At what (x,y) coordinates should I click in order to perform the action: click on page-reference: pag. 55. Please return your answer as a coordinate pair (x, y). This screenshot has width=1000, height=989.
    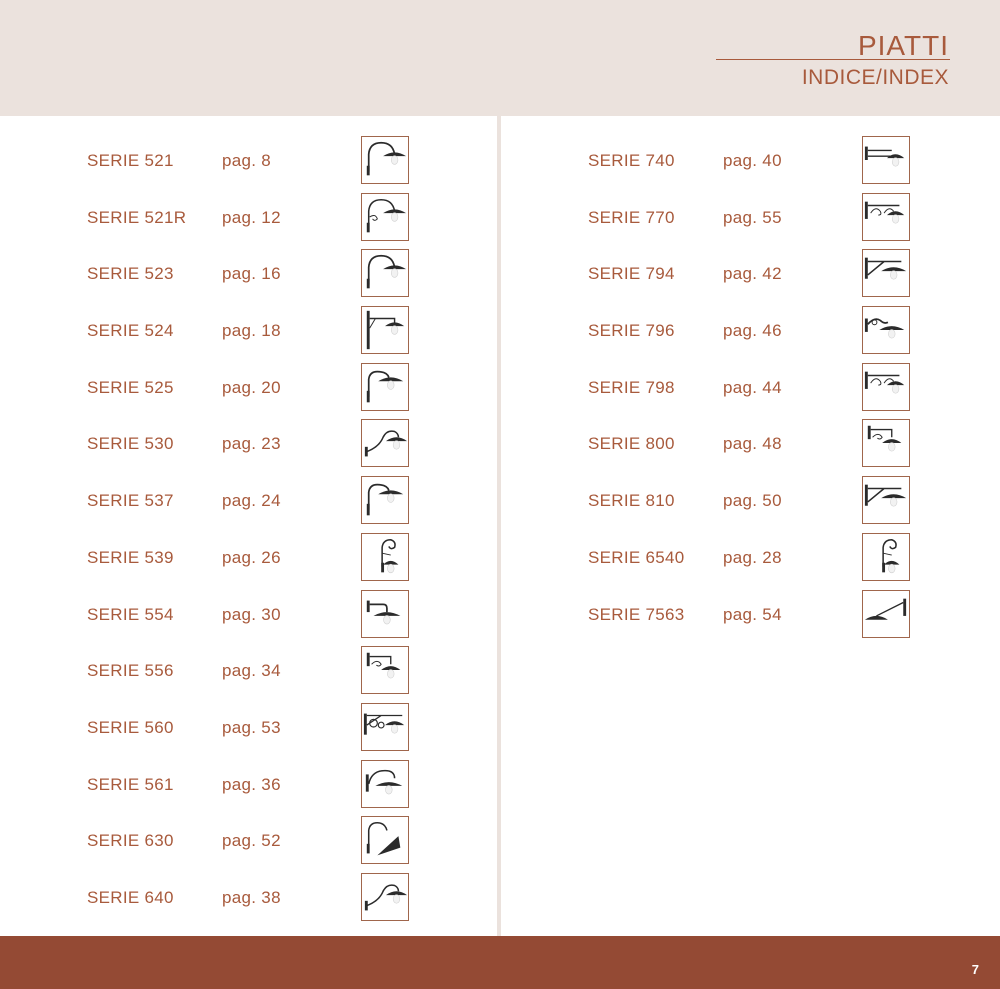
    Looking at the image, I should click on (752, 217).